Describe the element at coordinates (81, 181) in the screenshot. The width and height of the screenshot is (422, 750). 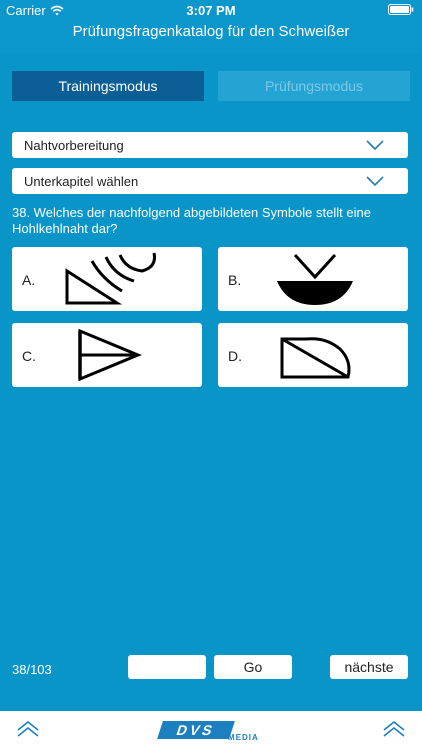
I see `subchapter-select-value: Unterkapitel wählen` at that location.